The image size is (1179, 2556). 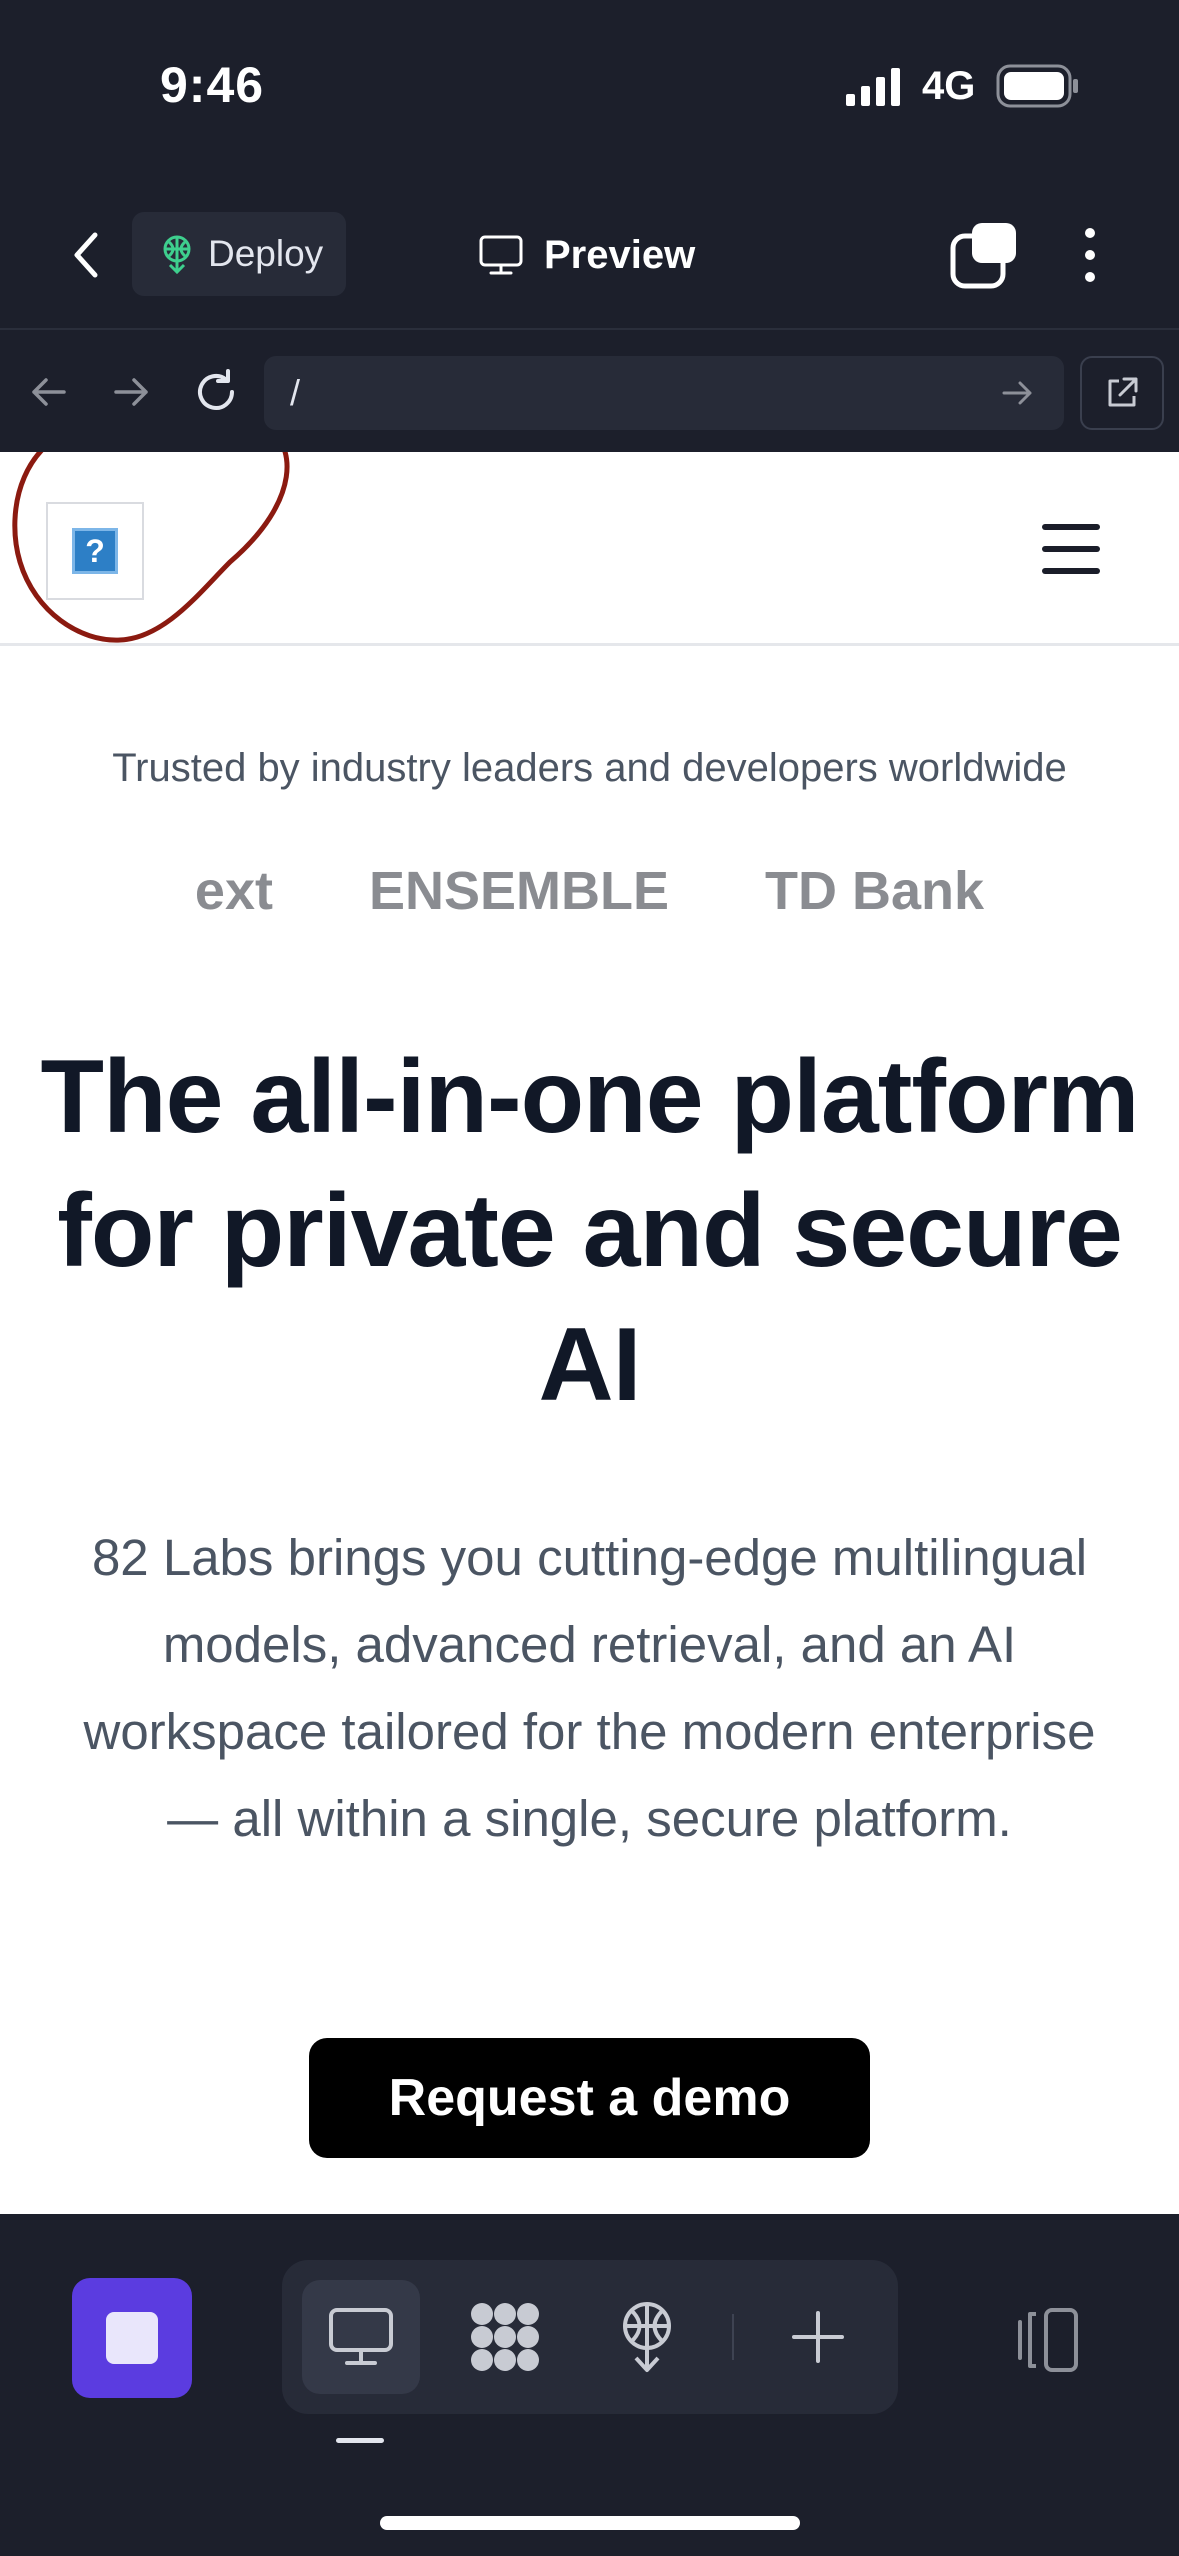 What do you see at coordinates (1017, 393) in the screenshot?
I see `go-icon` at bounding box center [1017, 393].